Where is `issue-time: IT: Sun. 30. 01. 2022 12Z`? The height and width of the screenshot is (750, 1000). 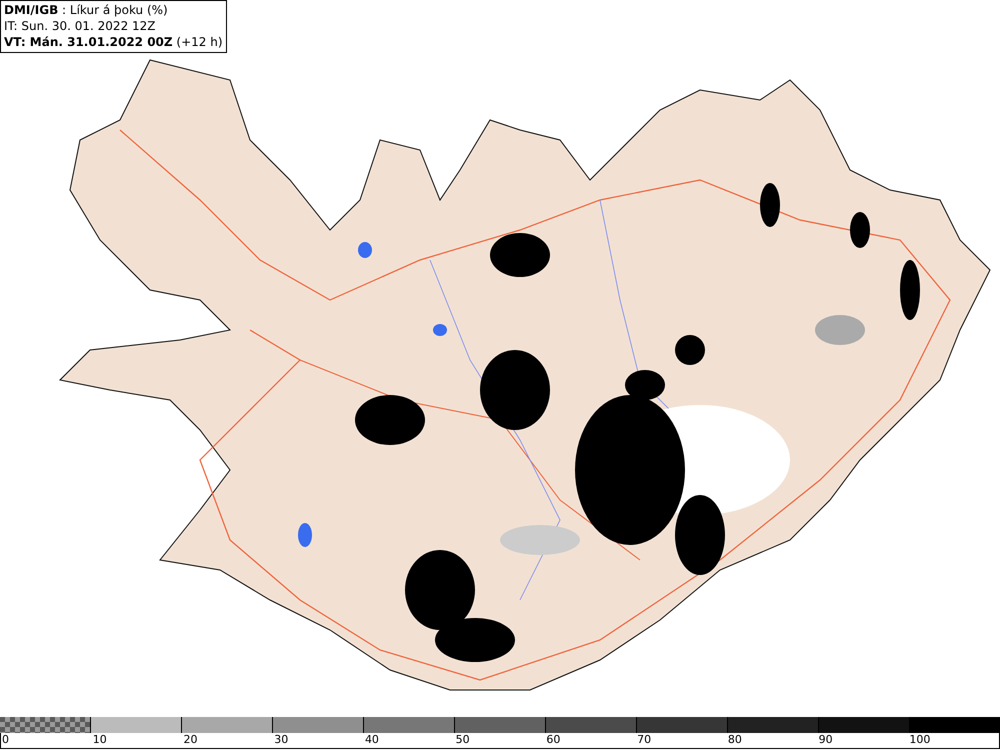 issue-time: IT: Sun. 30. 01. 2022 12Z is located at coordinates (80, 26).